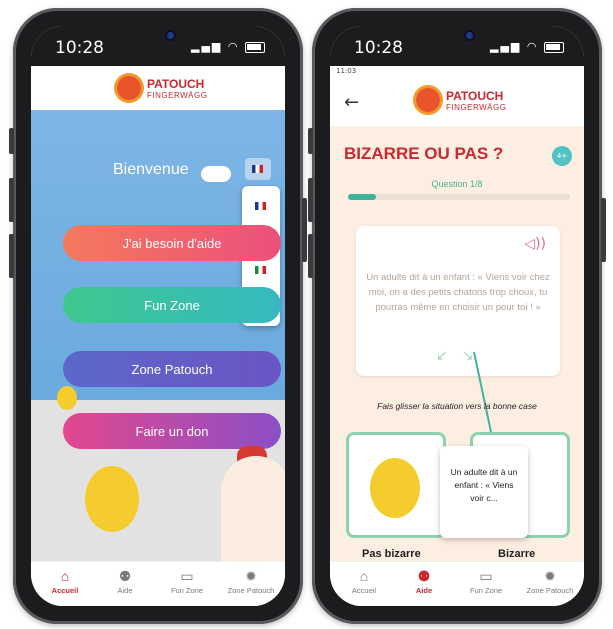 This screenshot has height=629, width=613. I want to click on cloud-icon, so click(216, 174).